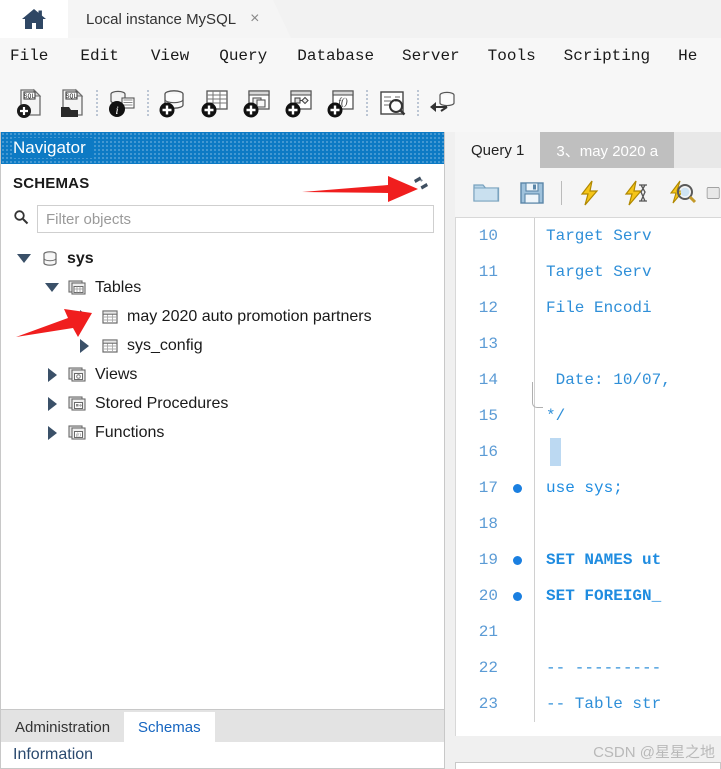 This screenshot has height=769, width=721. I want to click on inspect-table-icon, so click(392, 103).